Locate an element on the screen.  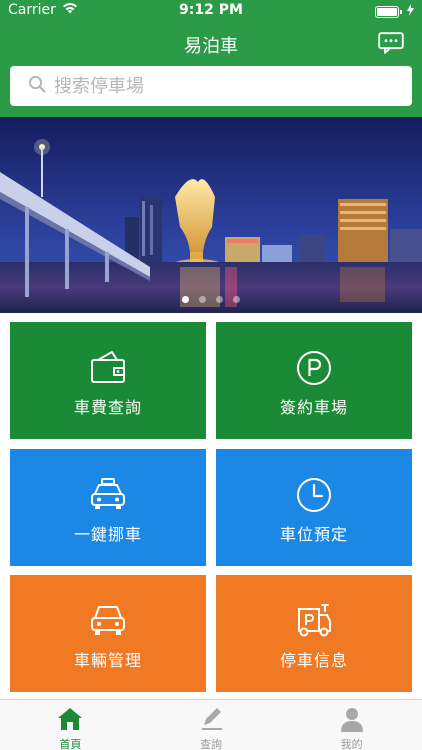
clock-icon is located at coordinates (314, 495).